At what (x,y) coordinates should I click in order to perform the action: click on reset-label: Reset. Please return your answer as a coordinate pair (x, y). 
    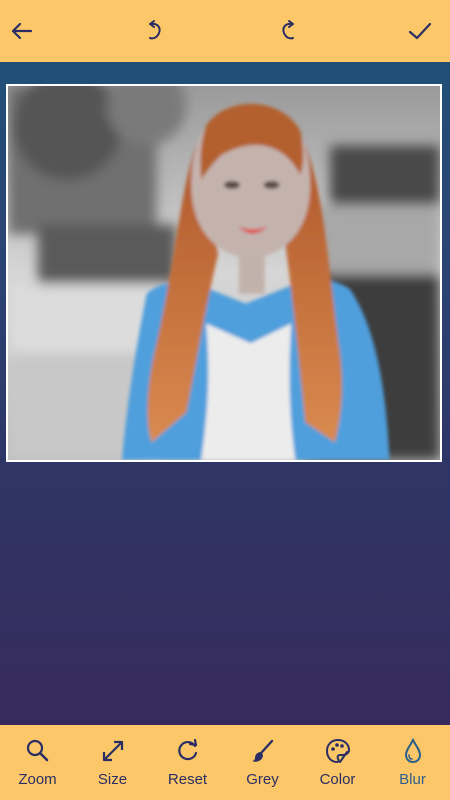
    Looking at the image, I should click on (187, 779).